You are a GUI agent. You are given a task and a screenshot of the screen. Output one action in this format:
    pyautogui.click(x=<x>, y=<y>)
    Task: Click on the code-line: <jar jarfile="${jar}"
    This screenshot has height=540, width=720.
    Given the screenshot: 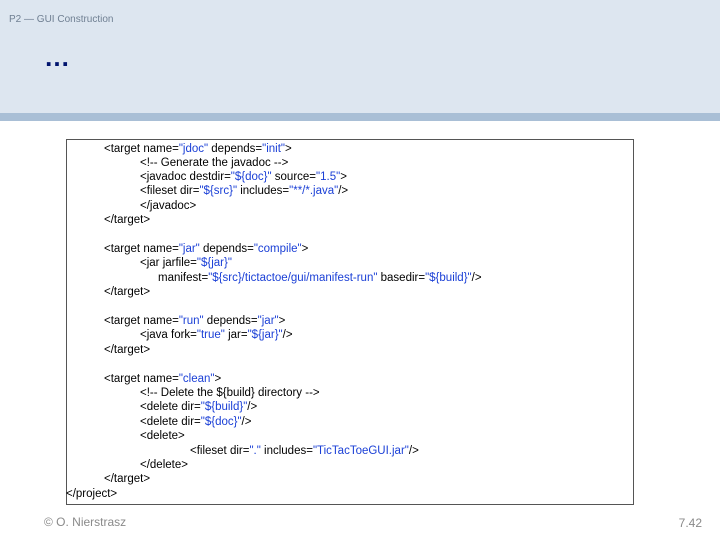 What is the action you would take?
    pyautogui.click(x=186, y=263)
    